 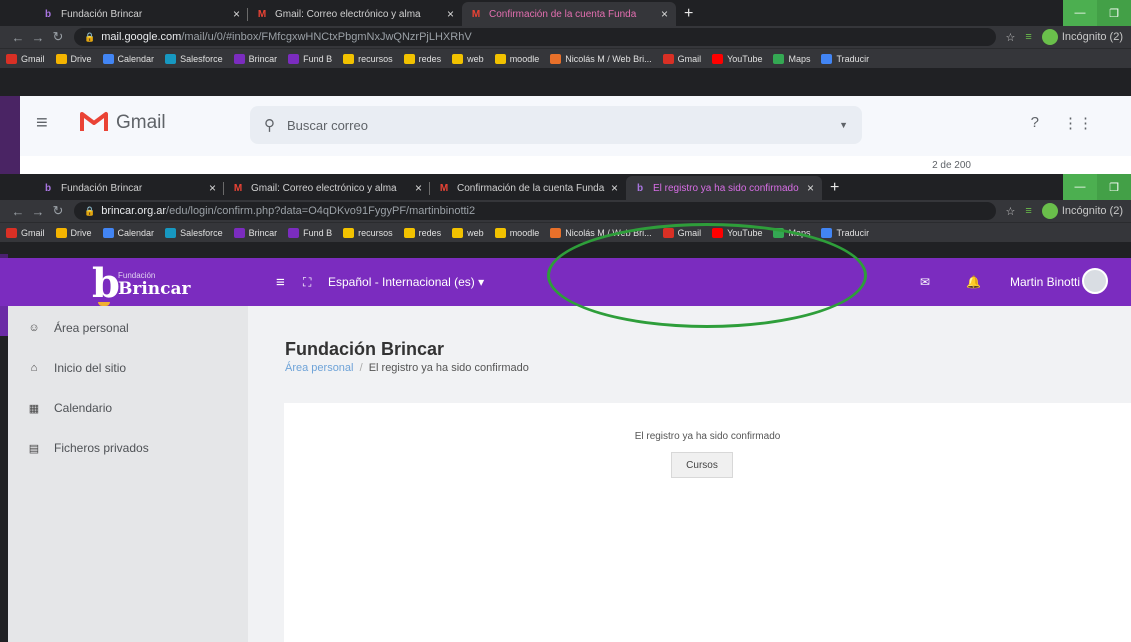 I want to click on apps-icon: ⋮⋮, so click(x=1078, y=123).